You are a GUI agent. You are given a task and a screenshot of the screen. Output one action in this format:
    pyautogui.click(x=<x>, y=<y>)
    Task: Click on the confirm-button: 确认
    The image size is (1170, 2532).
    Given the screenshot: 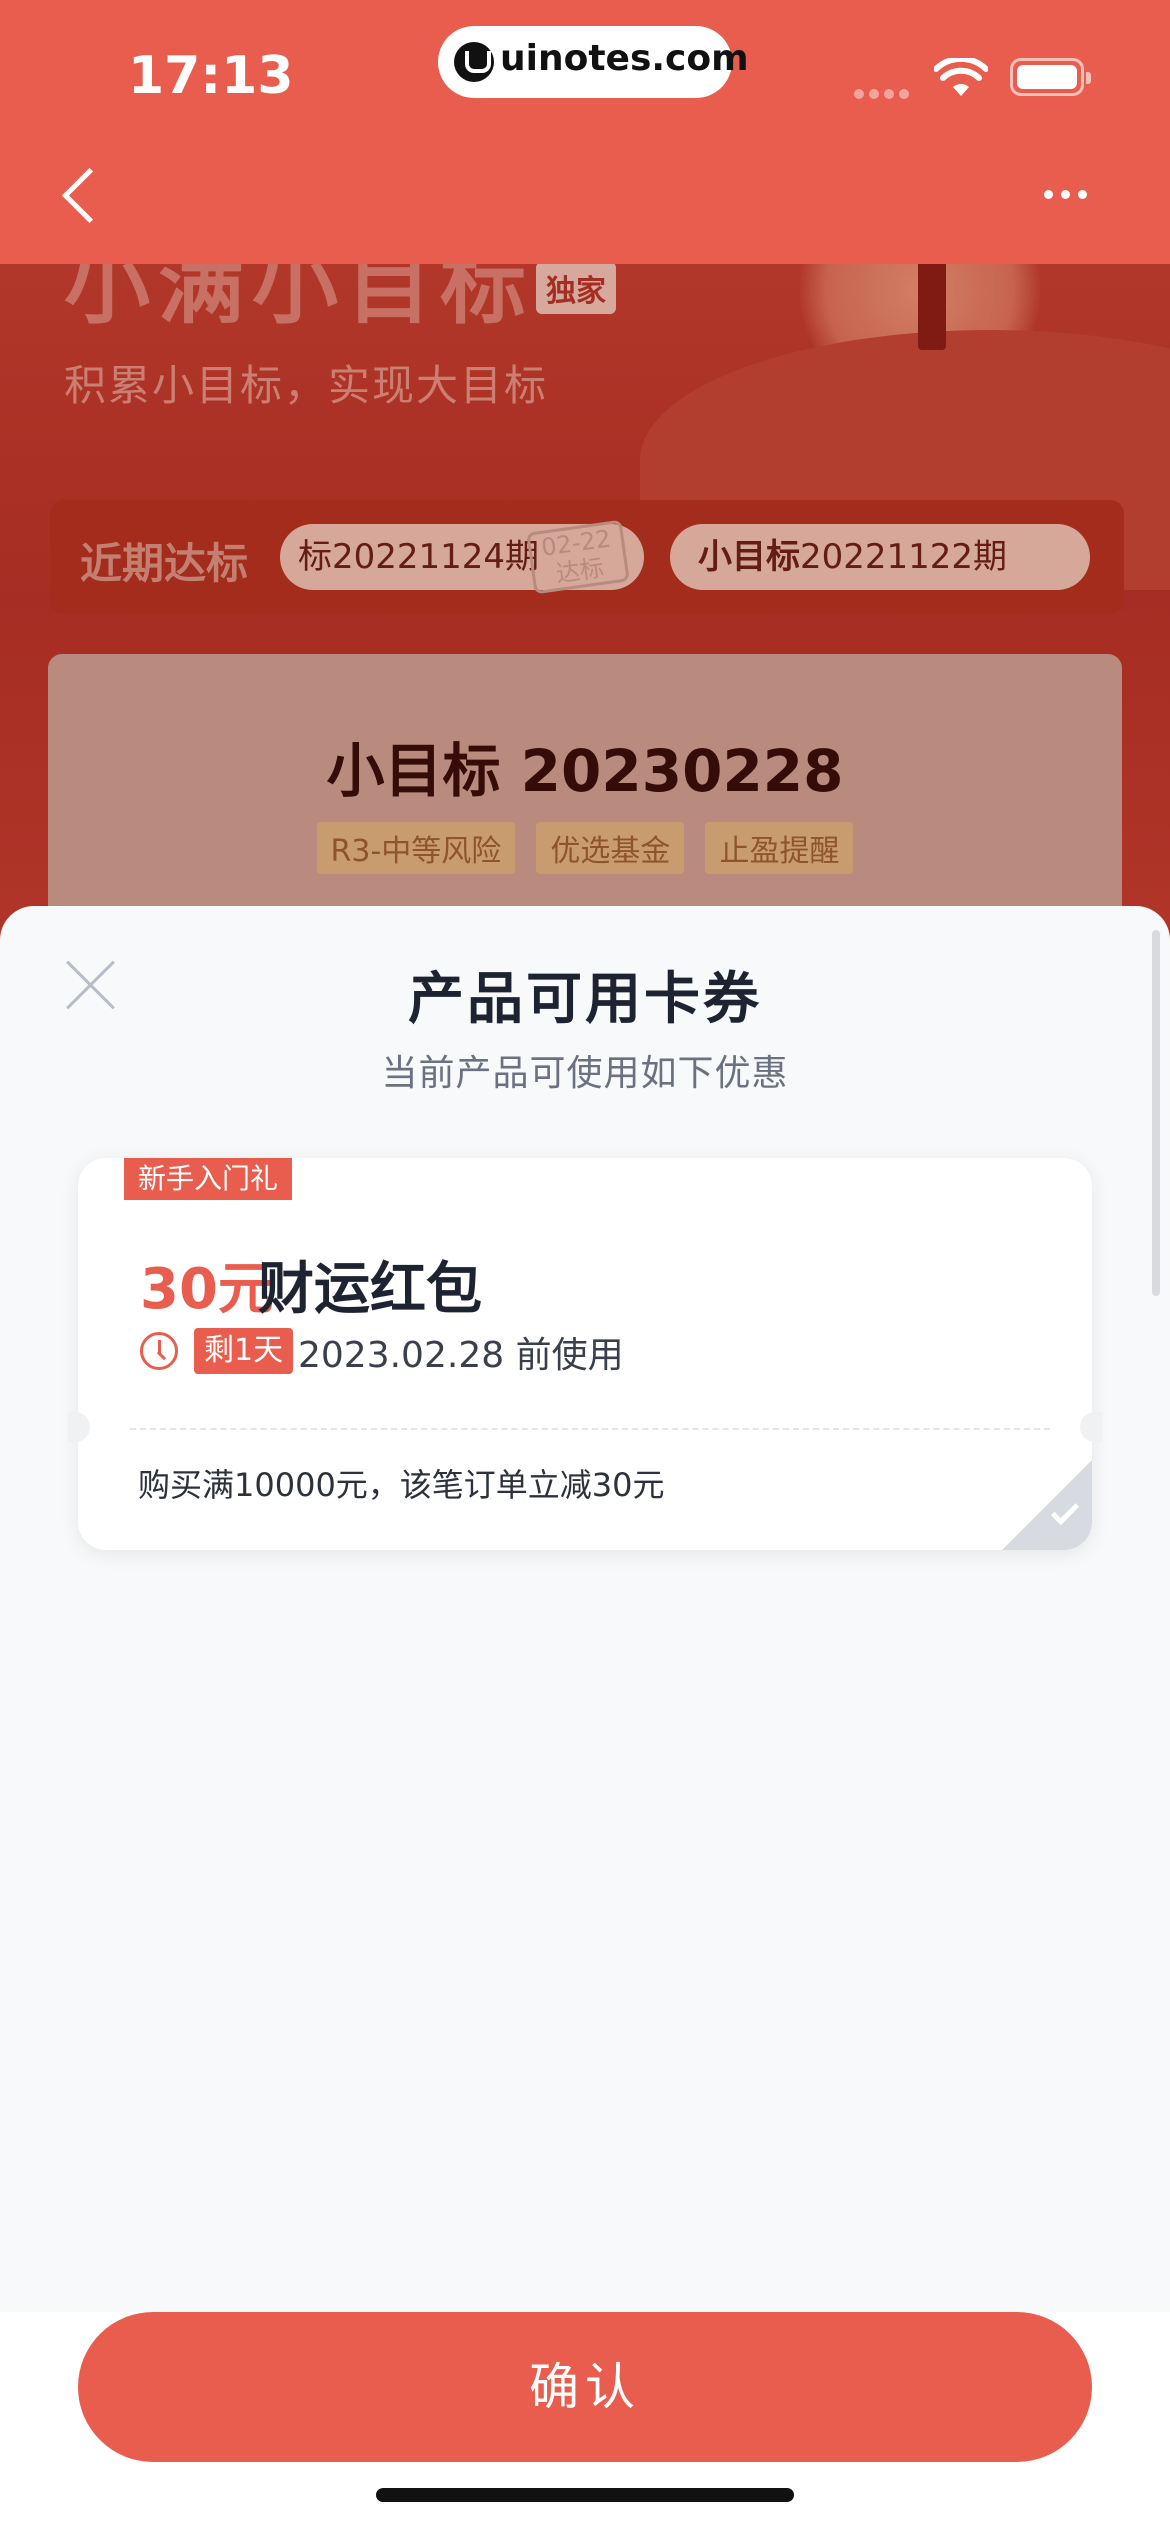 What is the action you would take?
    pyautogui.click(x=585, y=2387)
    